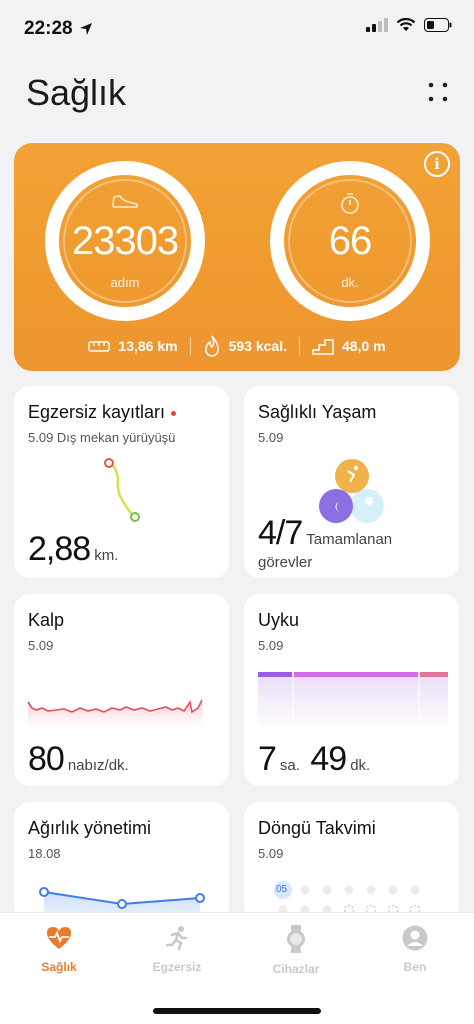 Image resolution: width=474 pixels, height=1024 pixels. What do you see at coordinates (438, 25) in the screenshot?
I see `battery-icon` at bounding box center [438, 25].